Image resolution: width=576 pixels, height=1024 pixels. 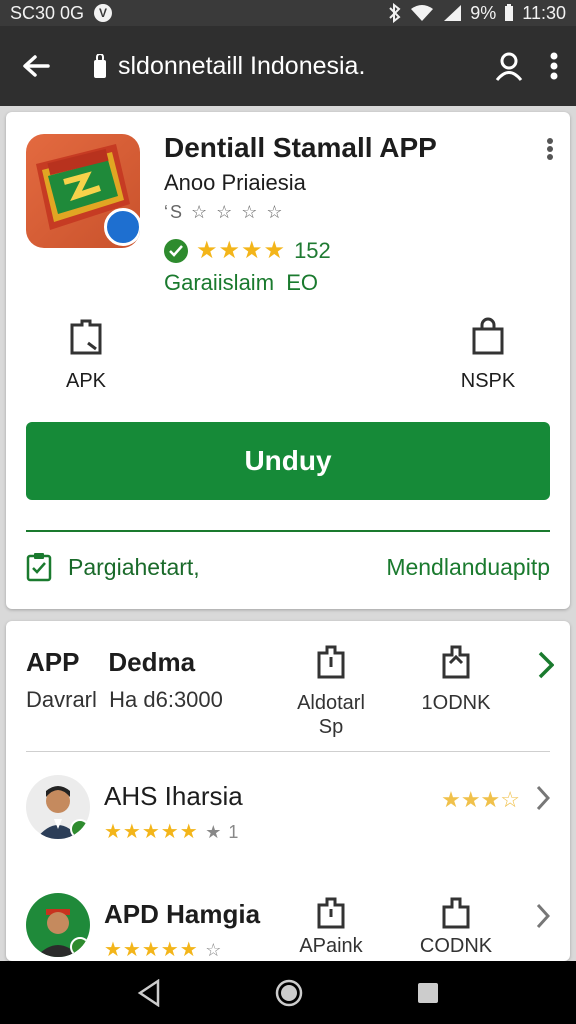 What do you see at coordinates (111, 662) in the screenshot?
I see `section-heading: APP Dedma` at bounding box center [111, 662].